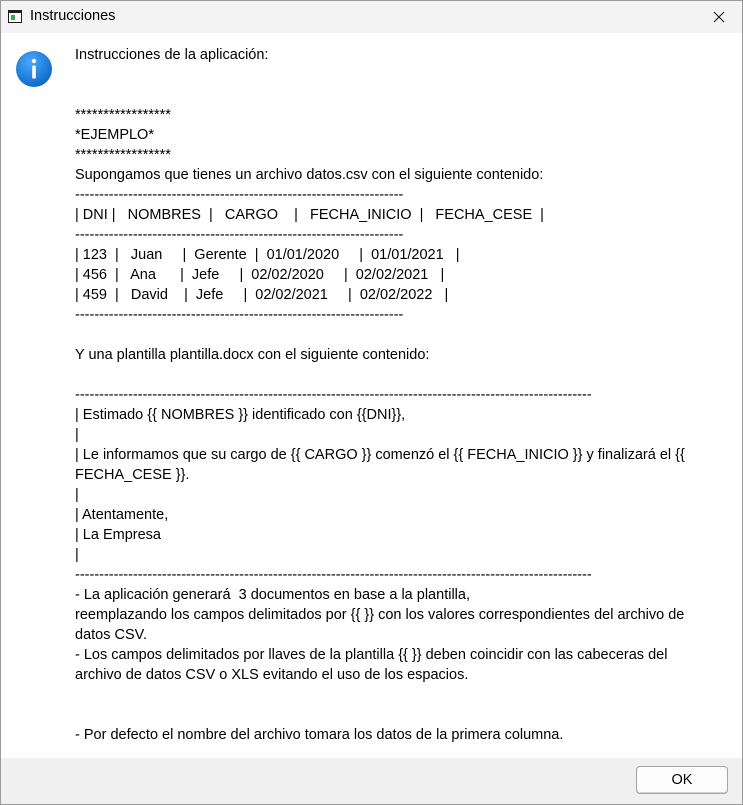 The image size is (743, 805). Describe the element at coordinates (73, 16) in the screenshot. I see `window-title: Instrucciones` at that location.